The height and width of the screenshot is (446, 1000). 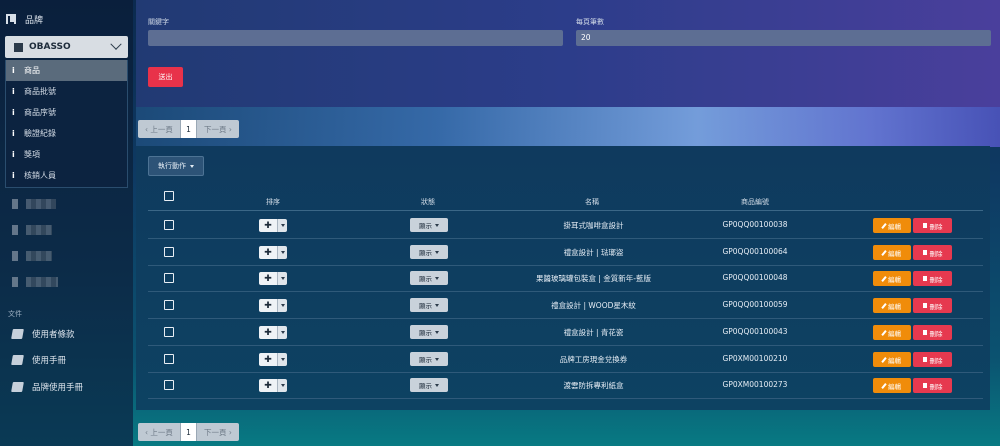 I want to click on product-name: 禮盒設計 | WOOD星木紋, so click(x=593, y=305).